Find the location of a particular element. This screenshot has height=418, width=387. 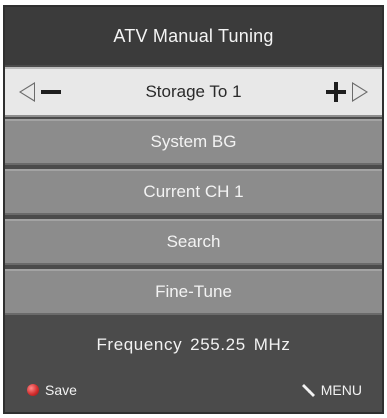

menu-item-fine-tune: Fine-Tune is located at coordinates (193, 292).